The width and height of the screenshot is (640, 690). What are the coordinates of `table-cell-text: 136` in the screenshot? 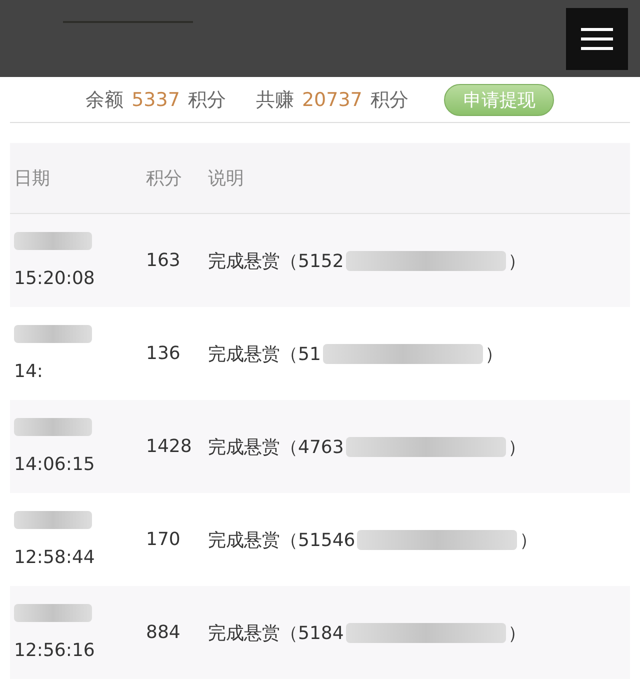 It's located at (164, 353).